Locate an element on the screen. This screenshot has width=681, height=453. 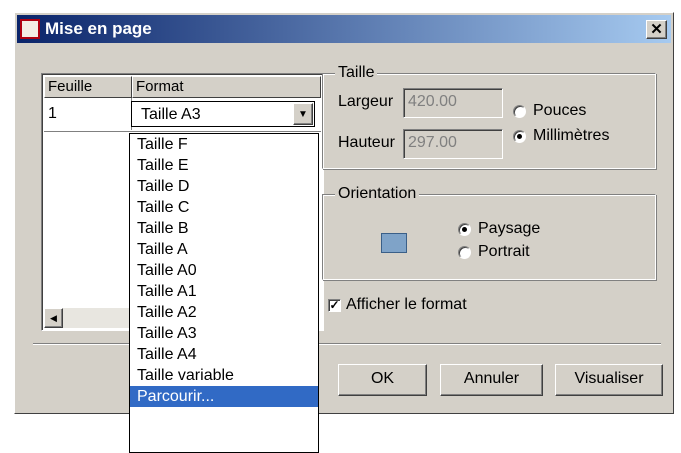
dropdown-option: Taille A3 is located at coordinates (224, 333).